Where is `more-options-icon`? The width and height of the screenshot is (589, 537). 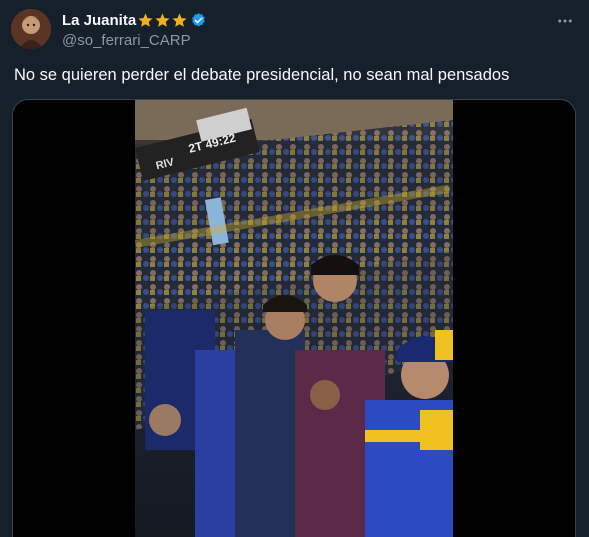 more-options-icon is located at coordinates (565, 21).